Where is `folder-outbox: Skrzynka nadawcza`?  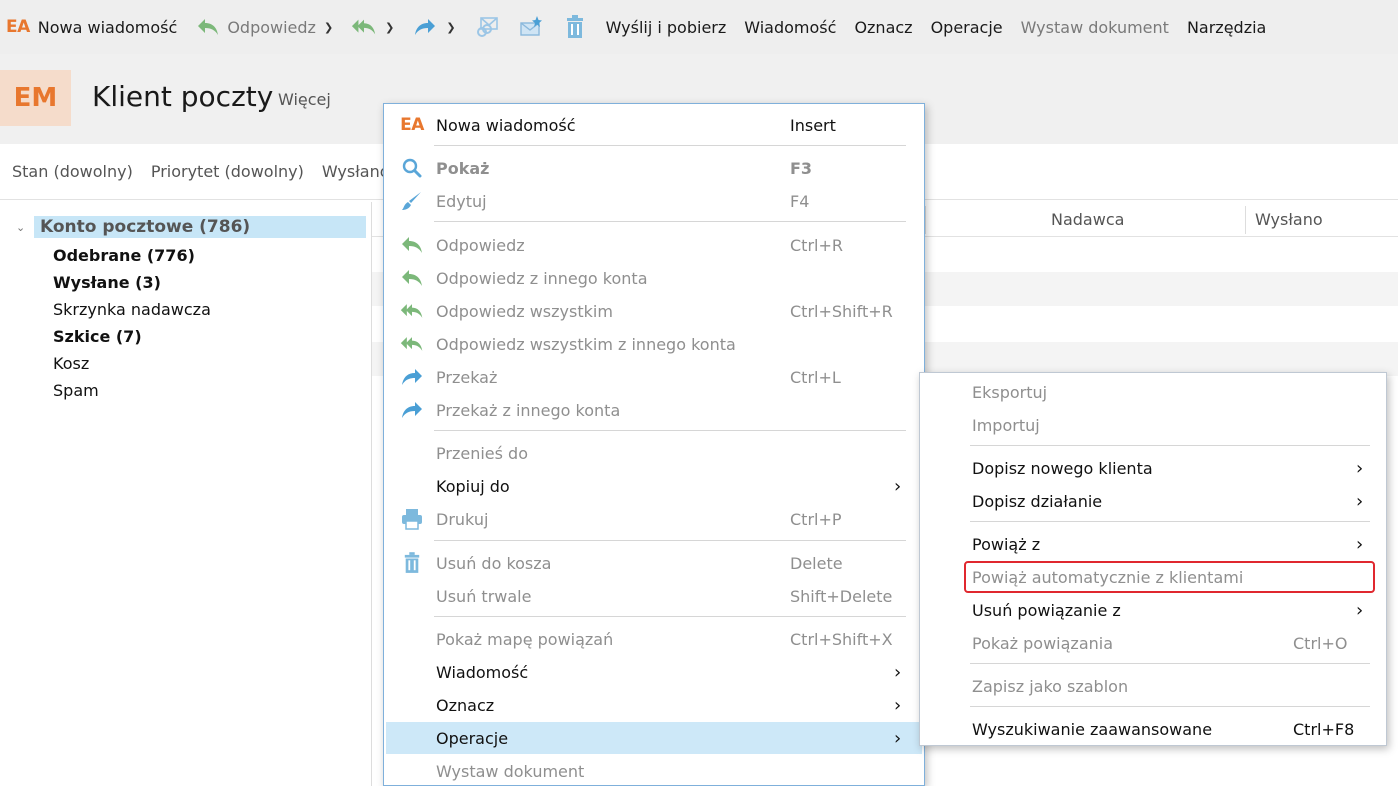 folder-outbox: Skrzynka nadawcza is located at coordinates (132, 309).